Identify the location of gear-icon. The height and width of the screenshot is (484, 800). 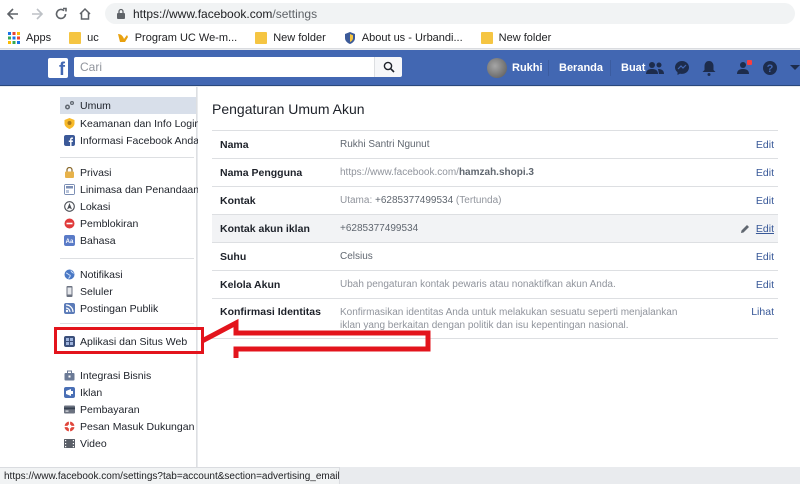
(69, 105).